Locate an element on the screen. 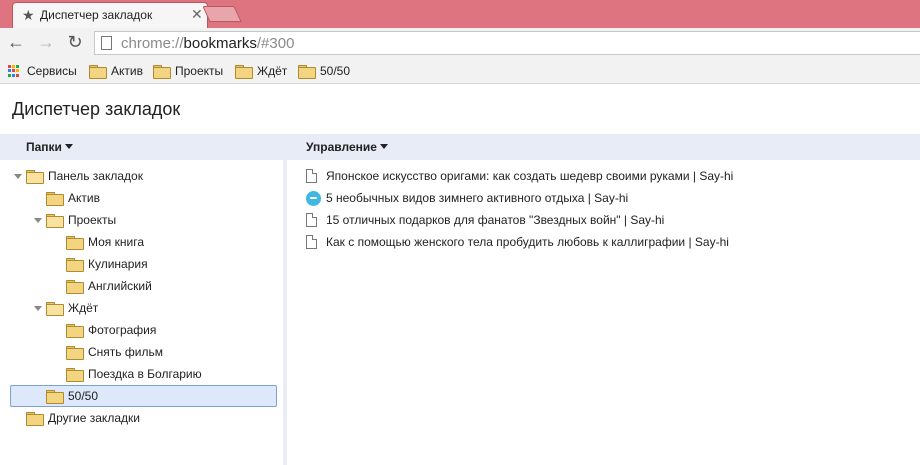 The width and height of the screenshot is (920, 465). tree-item-aktiv: Актив is located at coordinates (73, 198).